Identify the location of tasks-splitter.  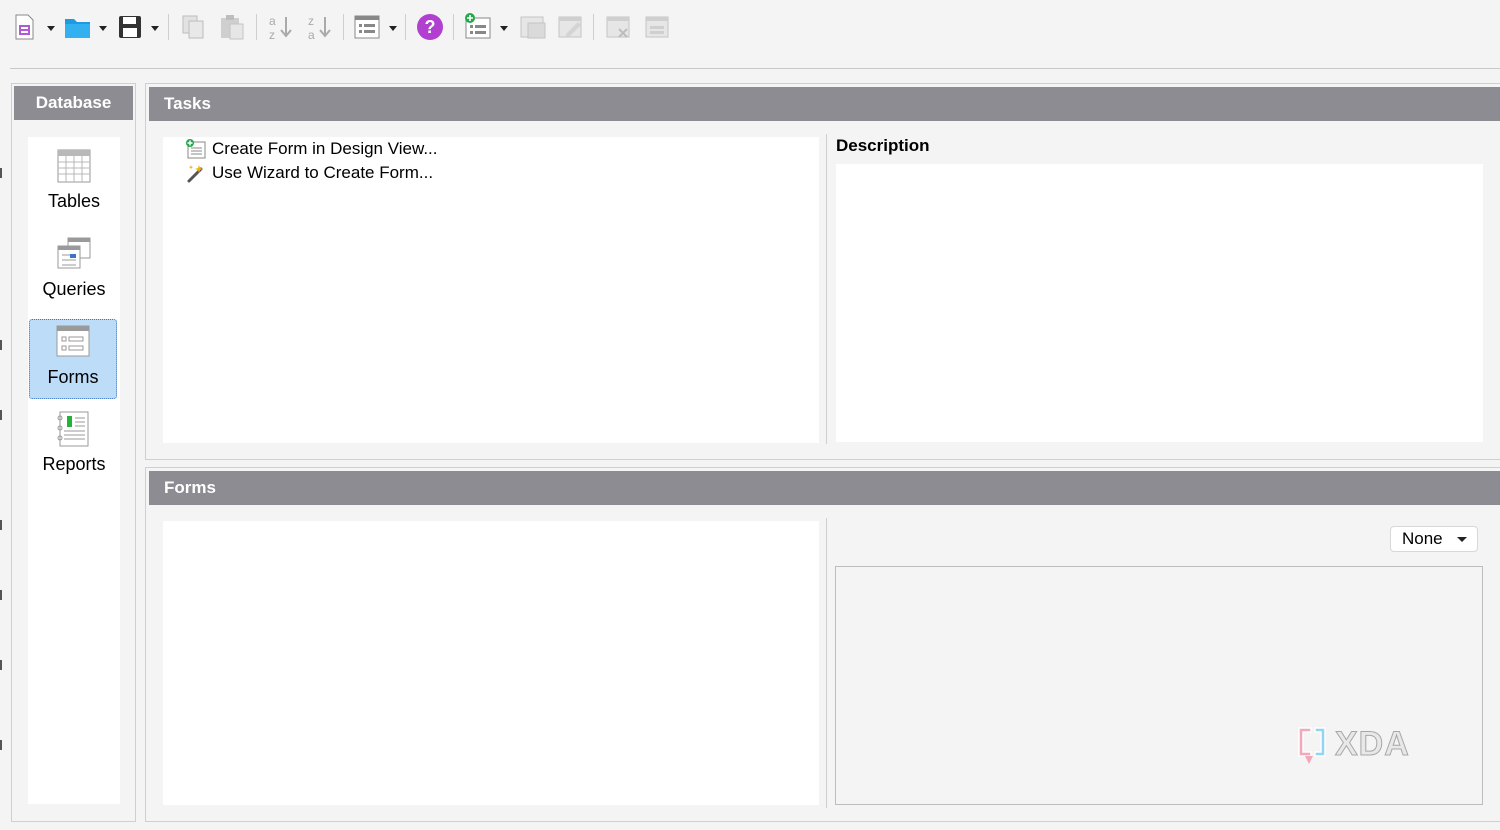
(826, 289).